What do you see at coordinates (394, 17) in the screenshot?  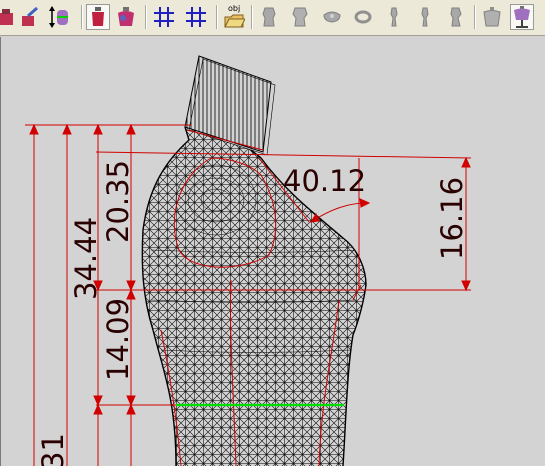 I see `body-side-left-icon` at bounding box center [394, 17].